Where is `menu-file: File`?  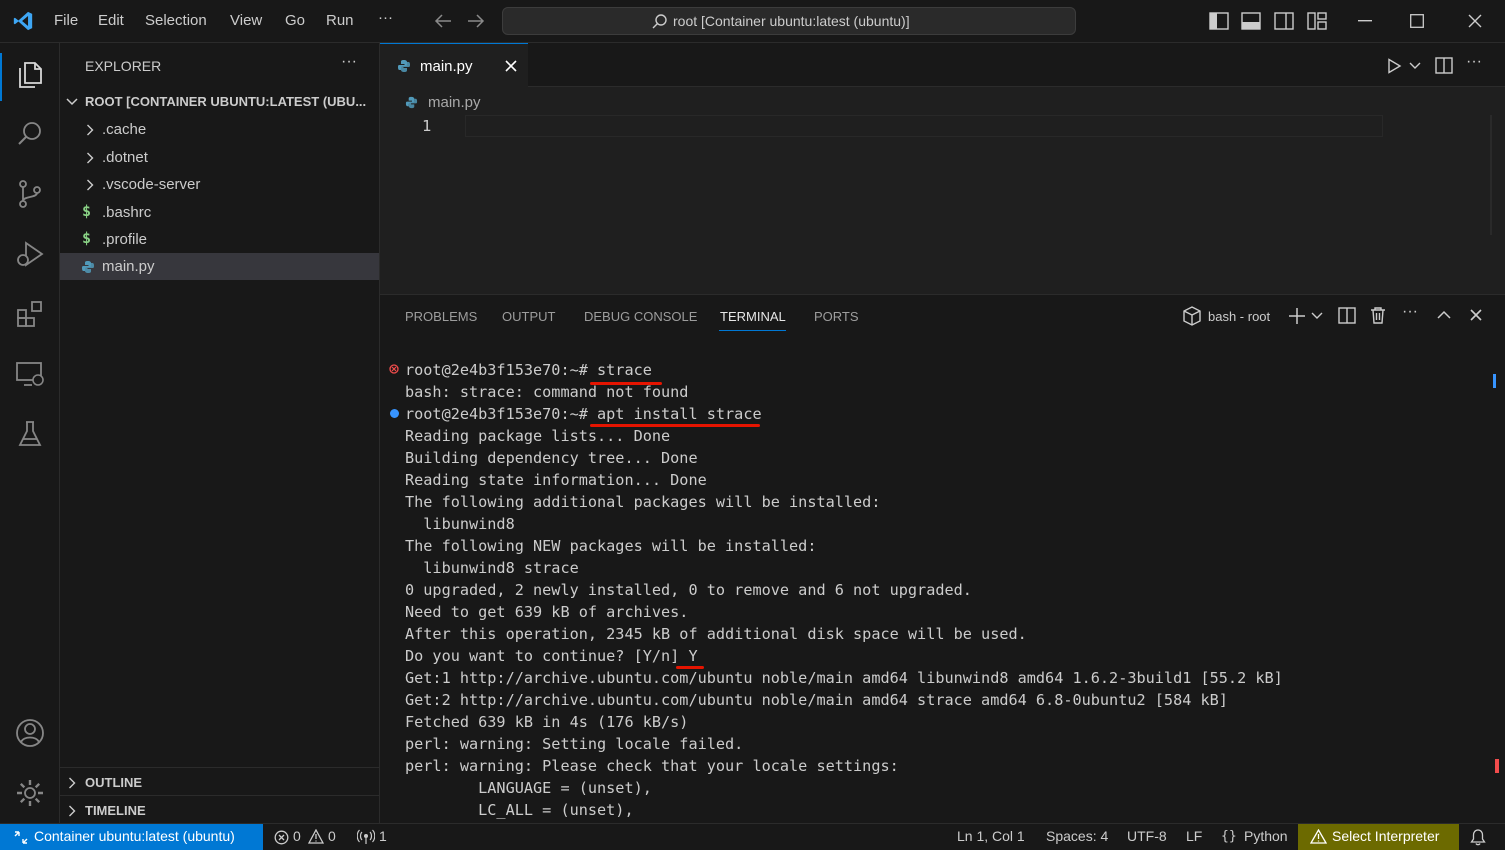 menu-file: File is located at coordinates (66, 20).